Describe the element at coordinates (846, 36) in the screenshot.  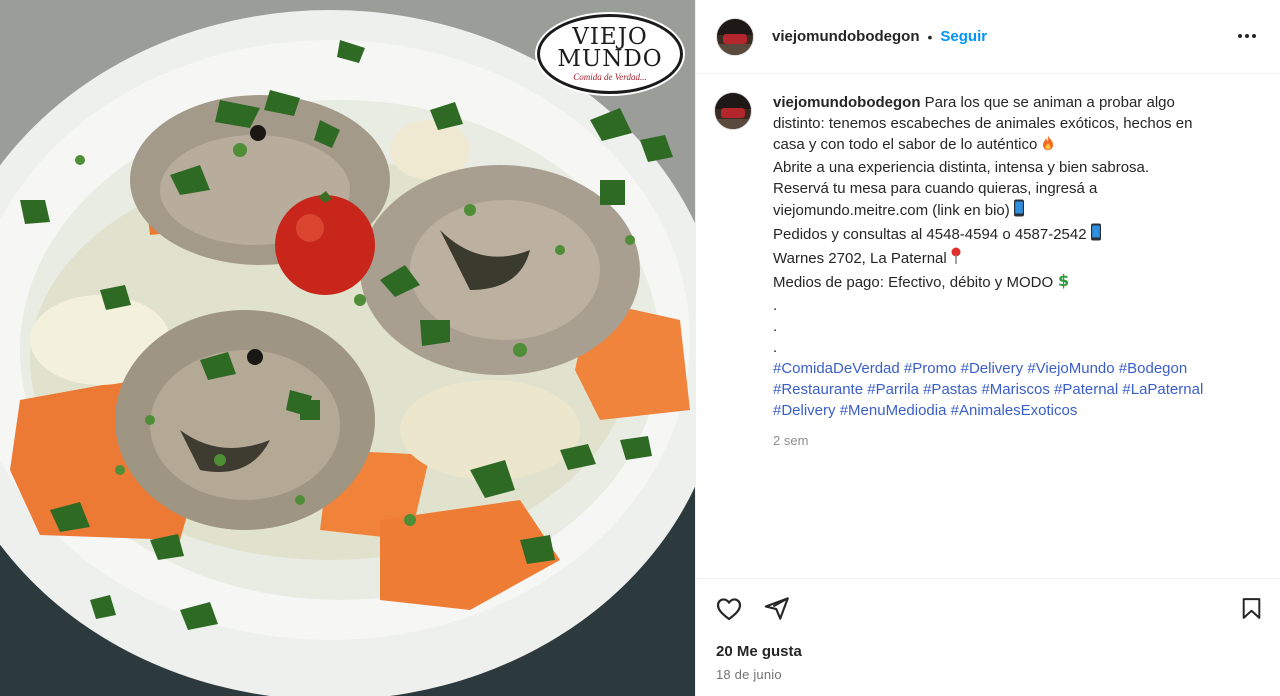
I see `author-username: viejomundobodegon` at that location.